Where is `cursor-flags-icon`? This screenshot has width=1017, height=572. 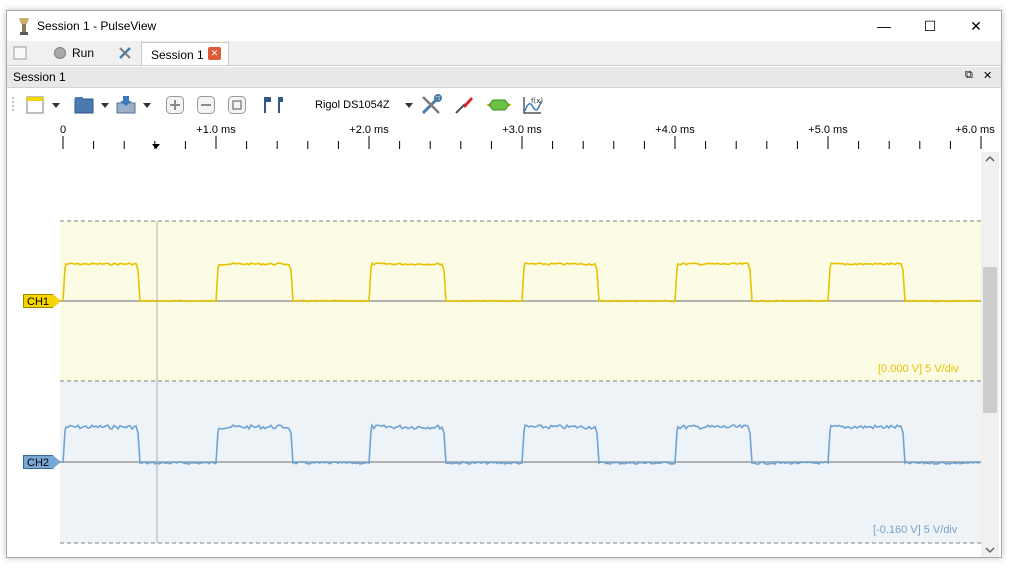
cursor-flags-icon is located at coordinates (273, 105).